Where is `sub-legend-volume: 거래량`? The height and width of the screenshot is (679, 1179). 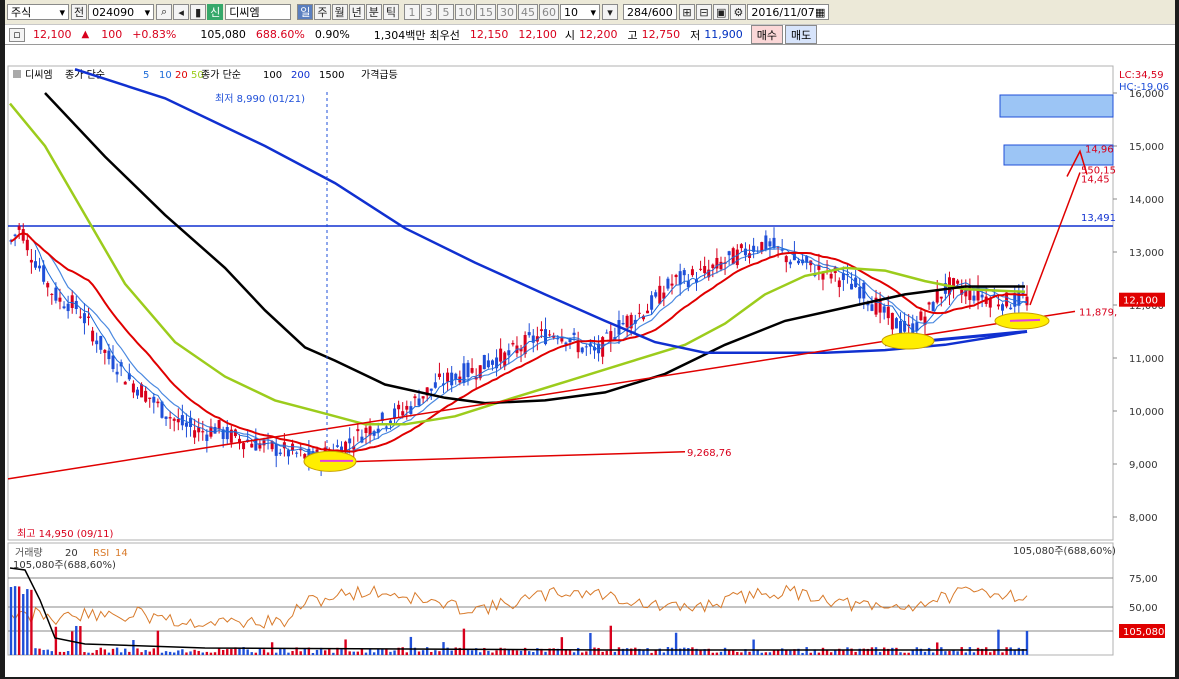
sub-legend-volume: 거래량 is located at coordinates (29, 553).